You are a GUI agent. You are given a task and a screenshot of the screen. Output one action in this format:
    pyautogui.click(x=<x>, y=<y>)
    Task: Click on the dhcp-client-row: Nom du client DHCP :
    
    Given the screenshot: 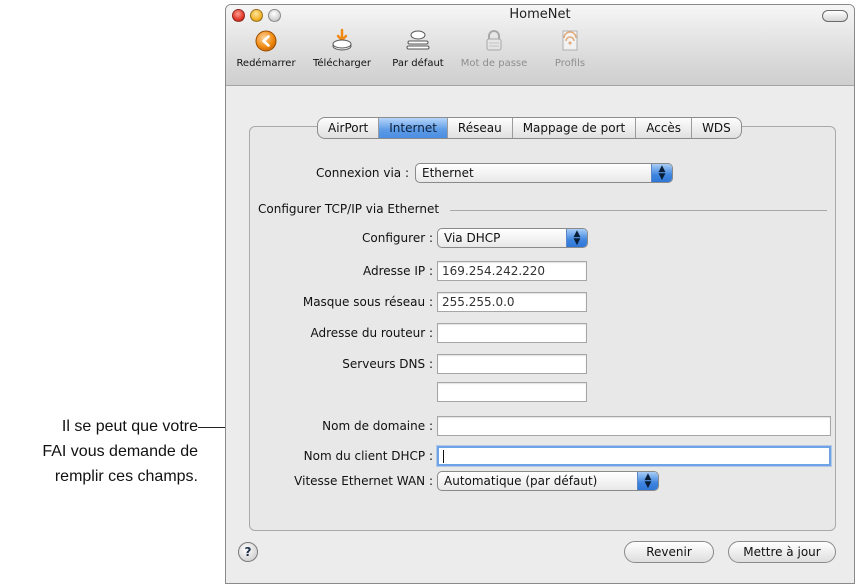 What is the action you would take?
    pyautogui.click(x=540, y=456)
    